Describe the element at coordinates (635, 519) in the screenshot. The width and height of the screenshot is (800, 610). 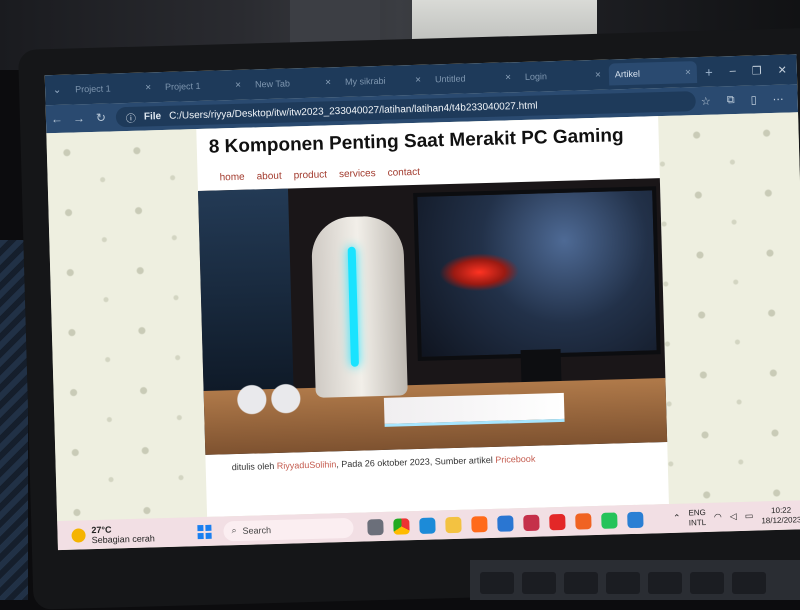
I see `vscode-icon` at that location.